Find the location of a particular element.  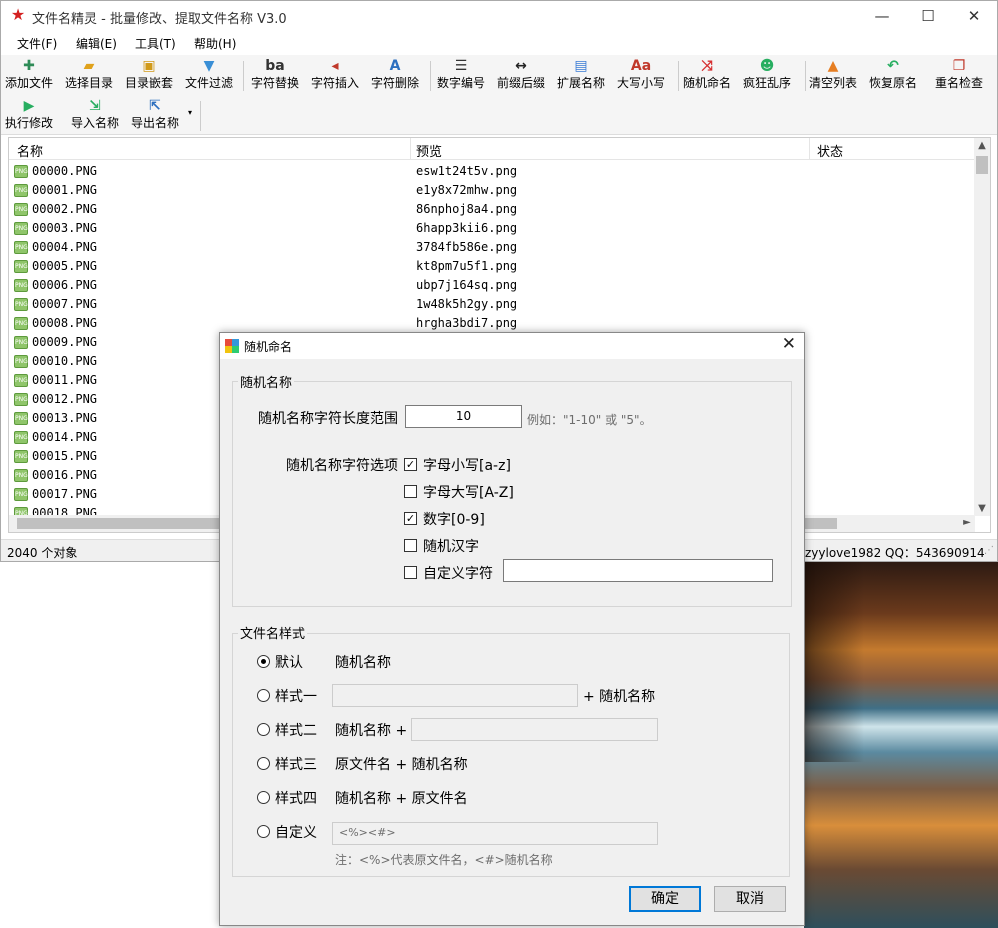

folder-button: ▰ 选择目录 is located at coordinates (89, 76).